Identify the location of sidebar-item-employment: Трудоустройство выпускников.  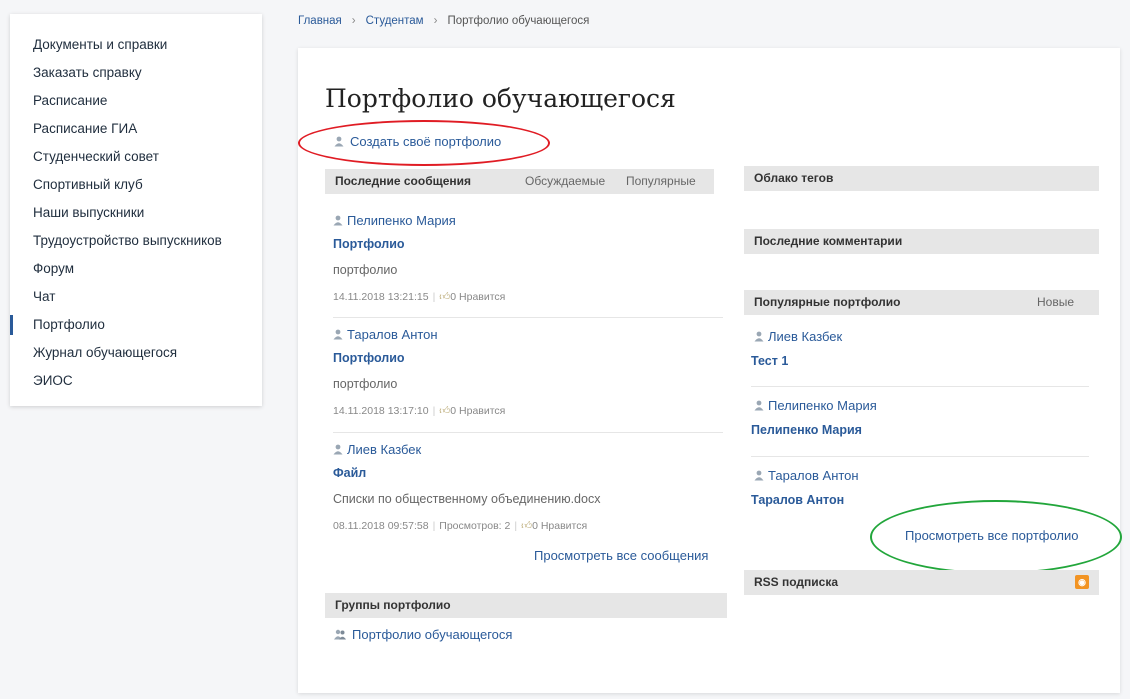
(136, 241).